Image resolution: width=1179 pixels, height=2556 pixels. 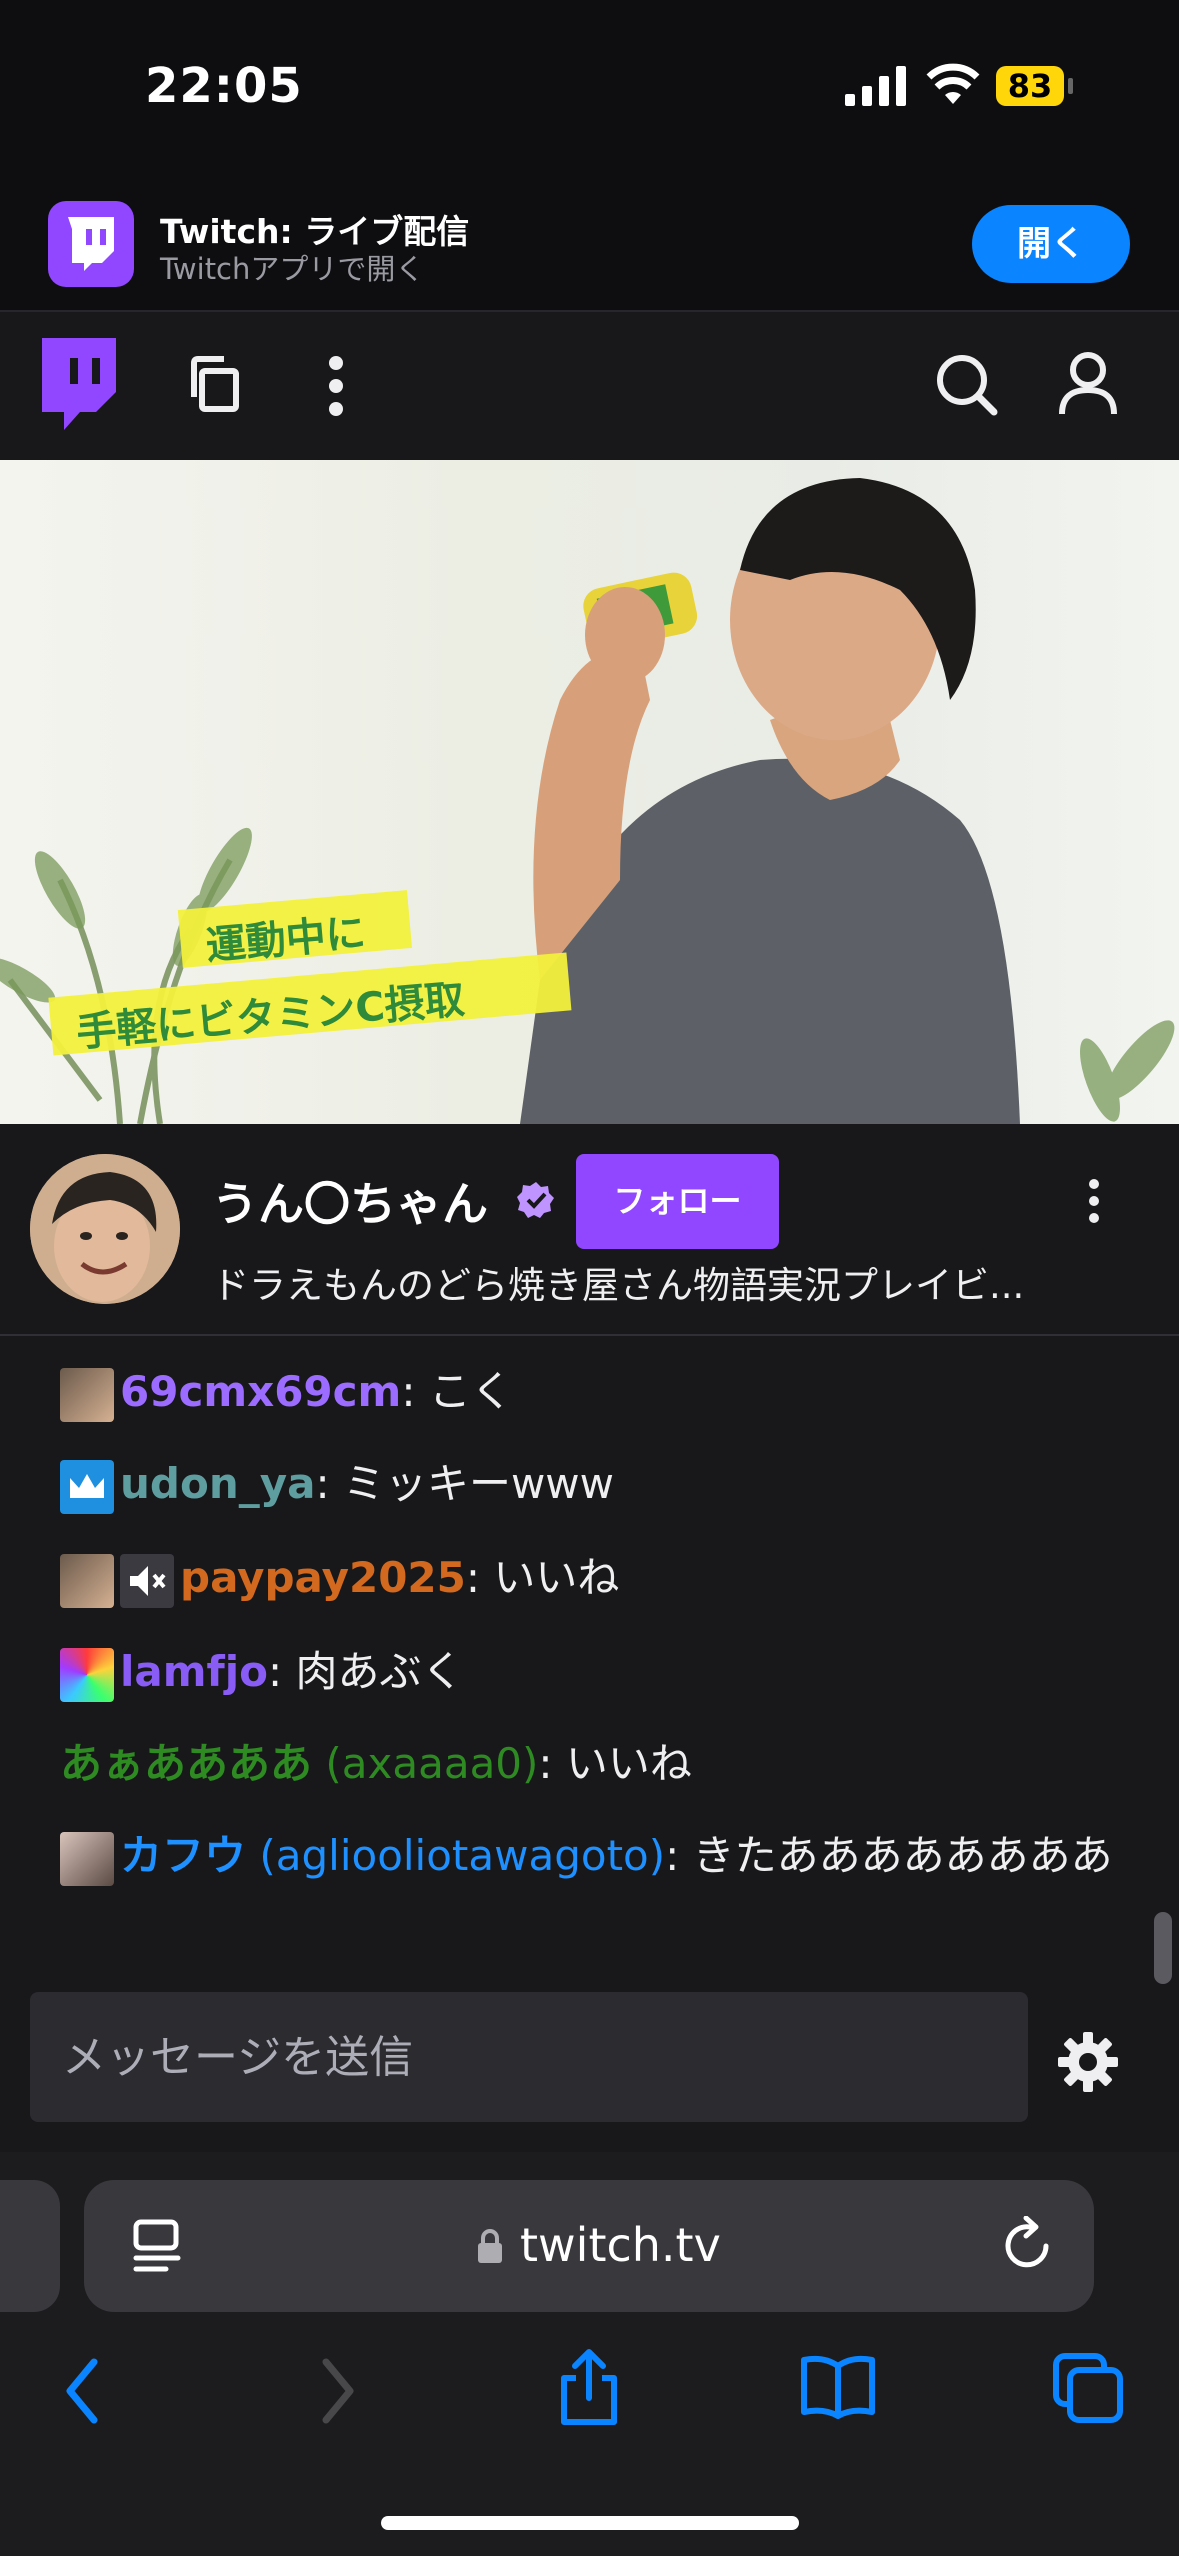 What do you see at coordinates (366, 1671) in the screenshot?
I see `chat-text: : 肉あぶく` at bounding box center [366, 1671].